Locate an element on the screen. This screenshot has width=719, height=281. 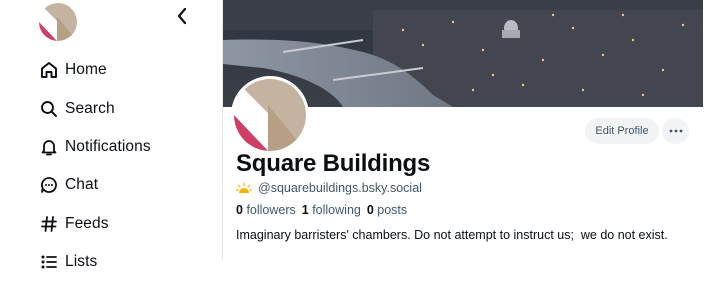
chat-icon is located at coordinates (49, 185).